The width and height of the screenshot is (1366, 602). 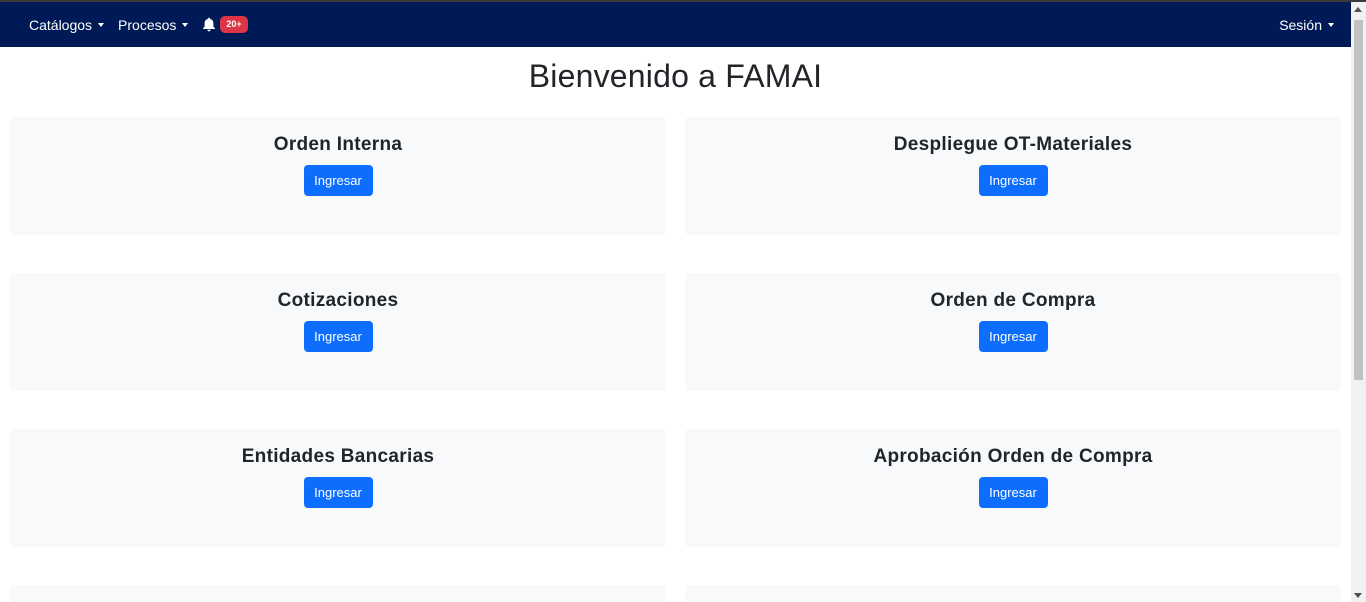 What do you see at coordinates (338, 300) in the screenshot?
I see `card-title: Cotizaciones` at bounding box center [338, 300].